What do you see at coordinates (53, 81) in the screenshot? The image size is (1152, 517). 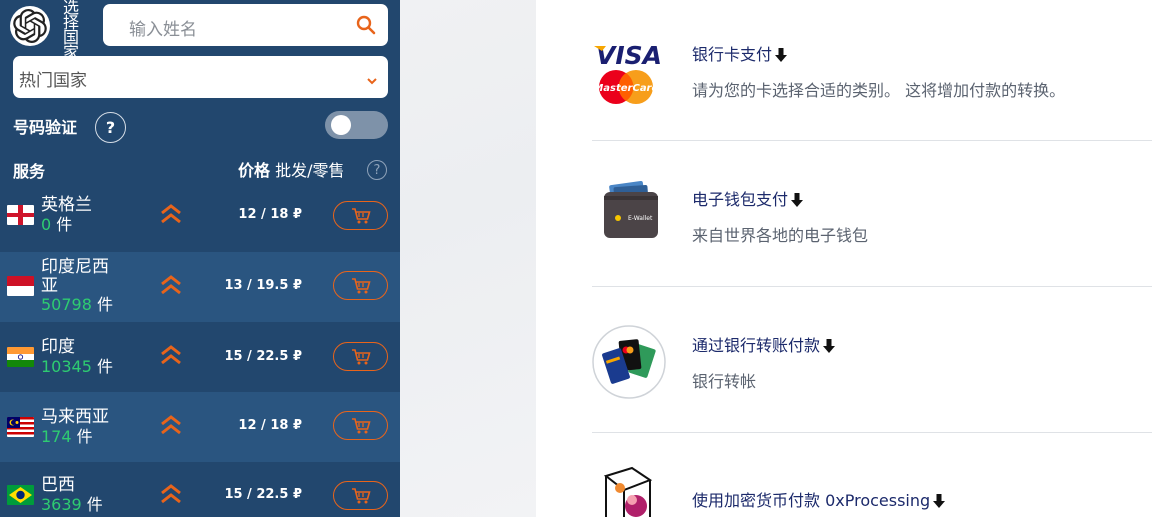 I see `country-select-value: 热门国家` at bounding box center [53, 81].